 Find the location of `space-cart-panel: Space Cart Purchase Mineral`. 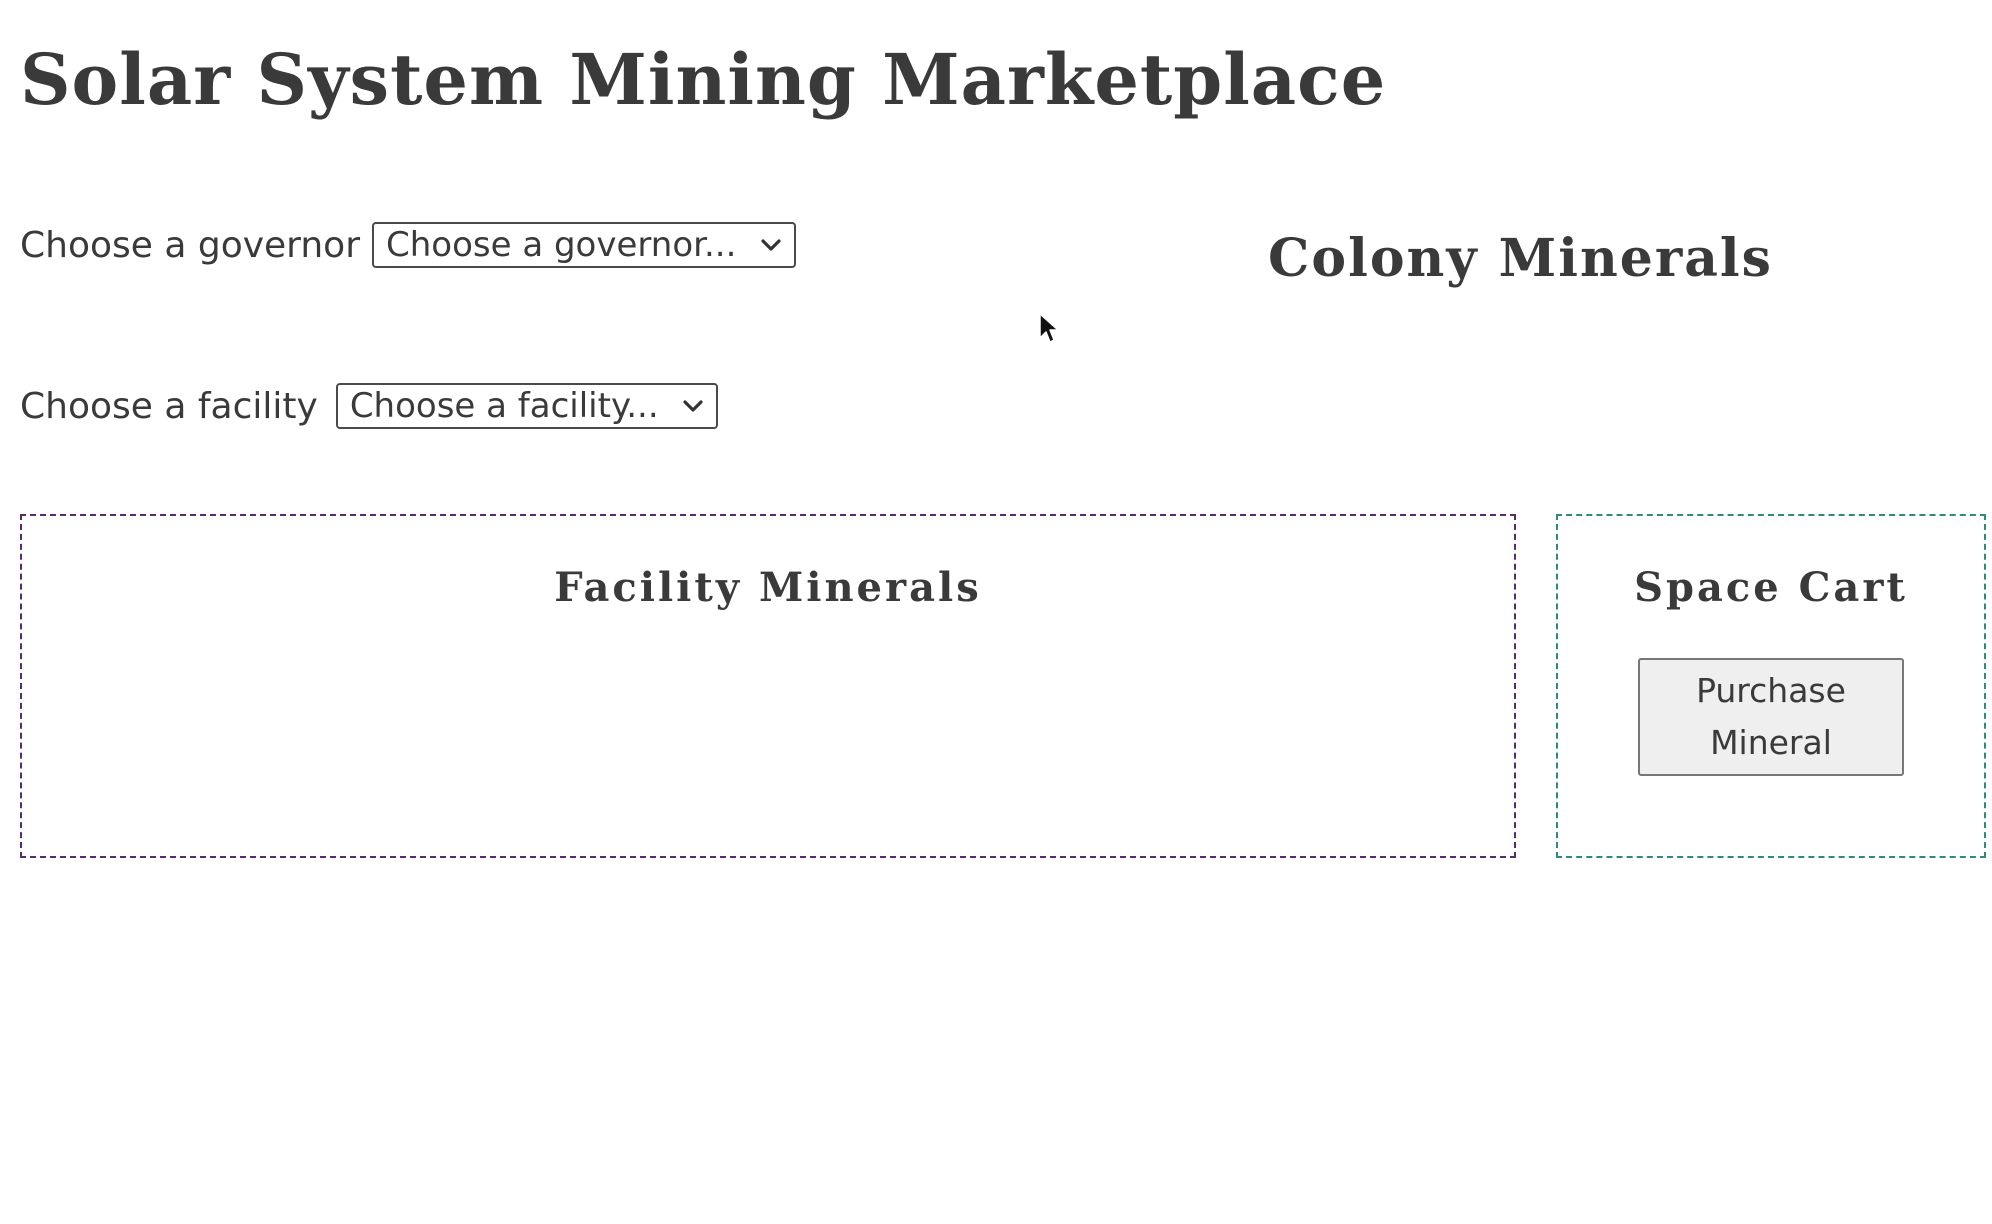

space-cart-panel: Space Cart Purchase Mineral is located at coordinates (1771, 686).